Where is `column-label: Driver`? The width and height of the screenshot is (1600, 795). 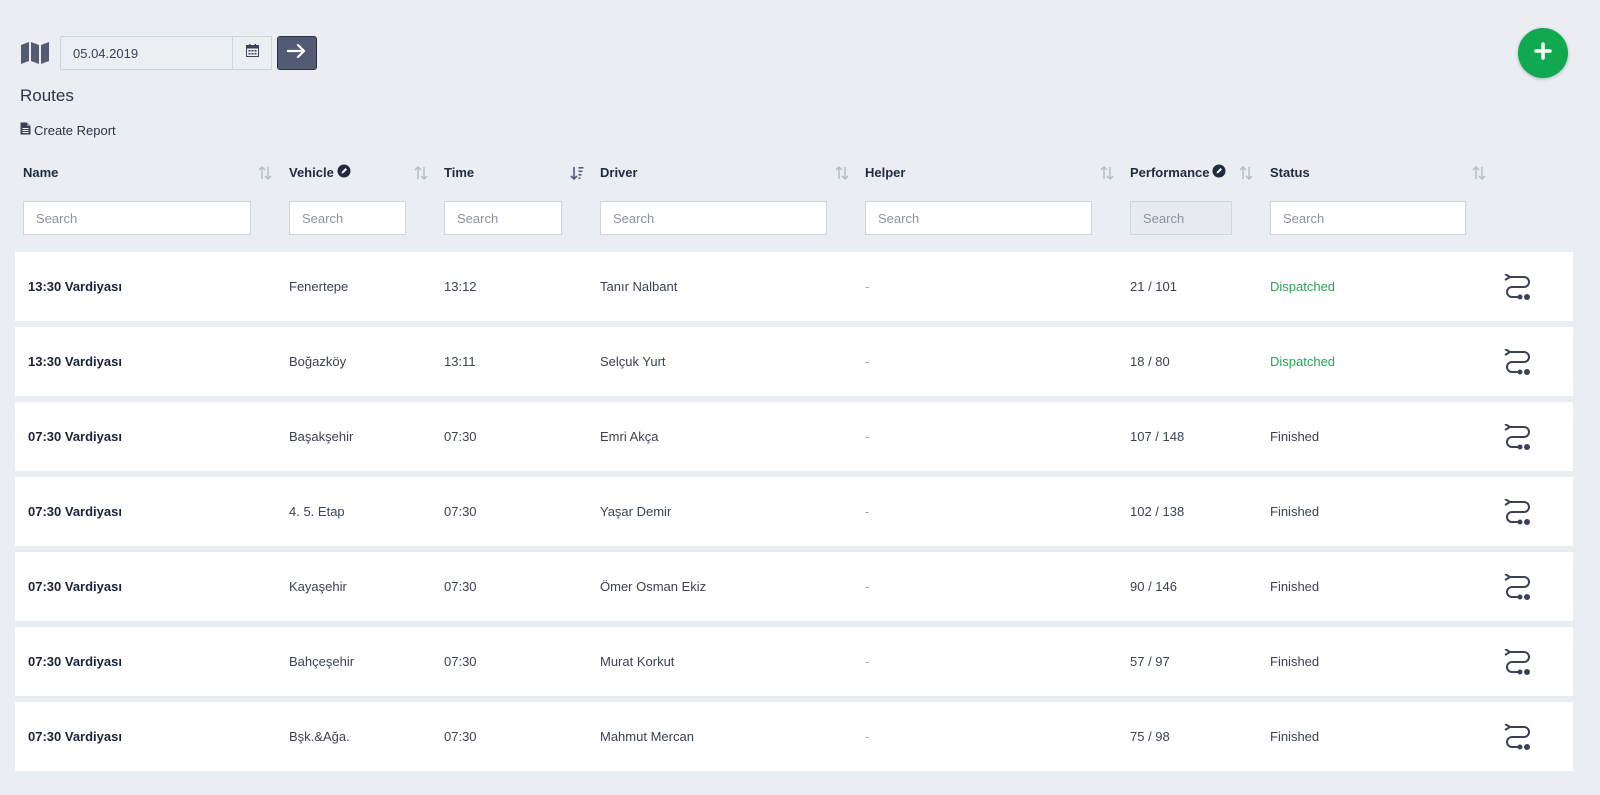
column-label: Driver is located at coordinates (619, 172).